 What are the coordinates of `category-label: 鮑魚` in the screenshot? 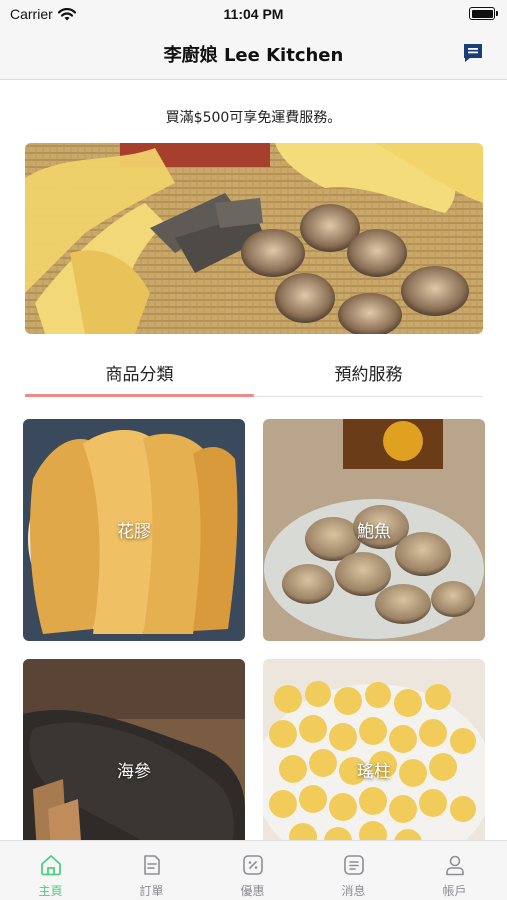 It's located at (374, 532).